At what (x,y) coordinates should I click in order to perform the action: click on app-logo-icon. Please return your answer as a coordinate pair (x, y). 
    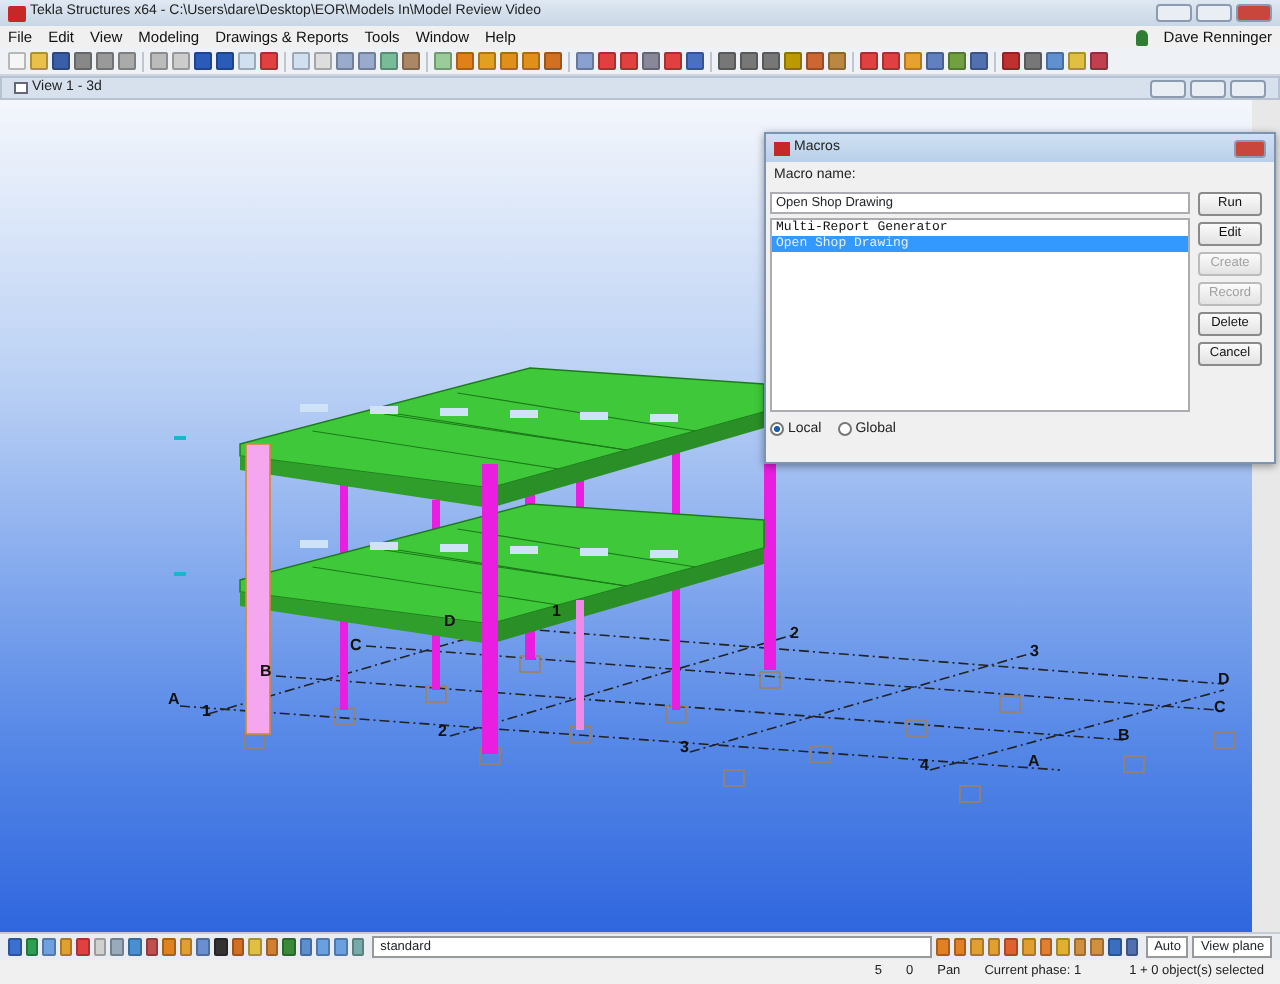
    Looking at the image, I should click on (17, 13).